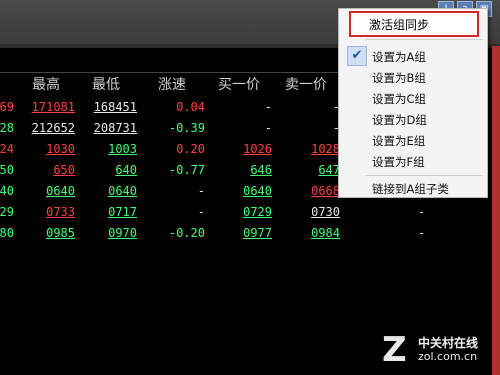 Image resolution: width=500 pixels, height=375 pixels. What do you see at coordinates (115, 128) in the screenshot?
I see `cell-low: 208731` at bounding box center [115, 128].